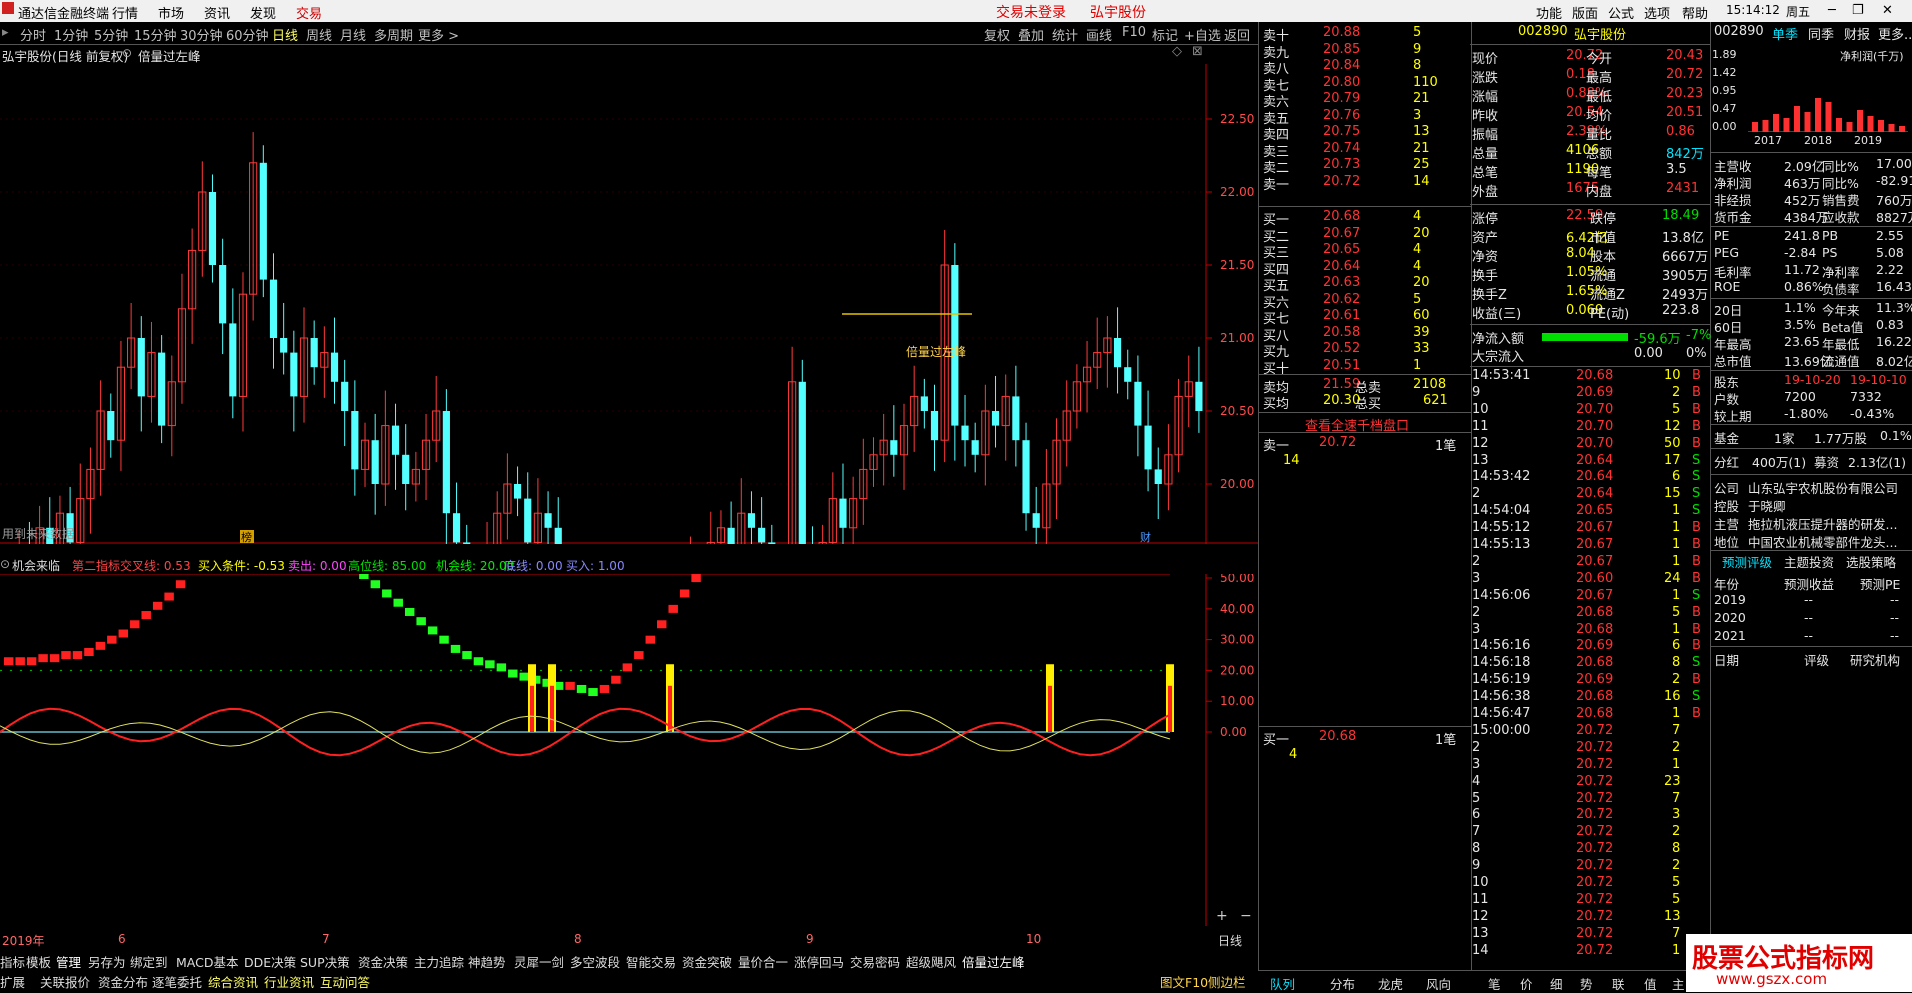  What do you see at coordinates (1065, 34) in the screenshot?
I see `tool-stats: 统计` at bounding box center [1065, 34].